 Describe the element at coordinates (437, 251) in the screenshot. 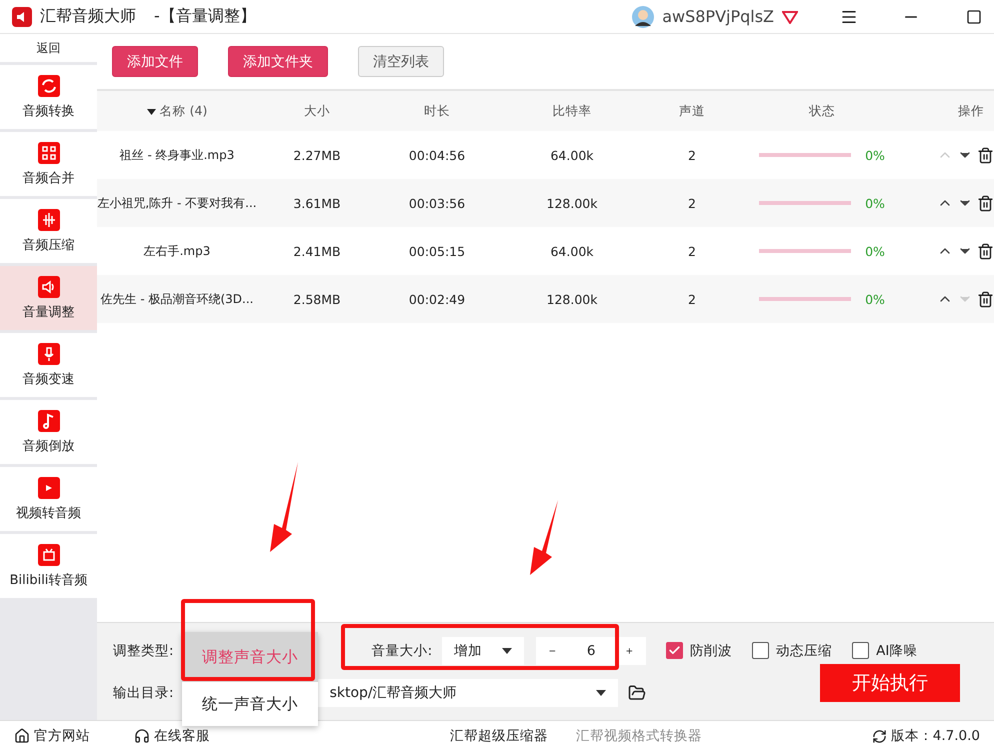

I see `file-duration: 00:05:15` at that location.